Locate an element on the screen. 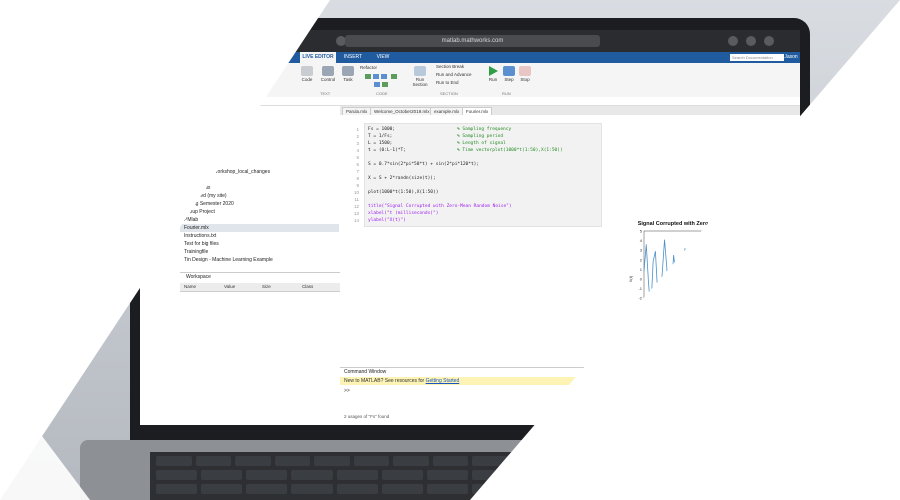 Image resolution: width=900 pixels, height=500 pixels. x-tick-label: 50 is located at coordinates (758, 330).